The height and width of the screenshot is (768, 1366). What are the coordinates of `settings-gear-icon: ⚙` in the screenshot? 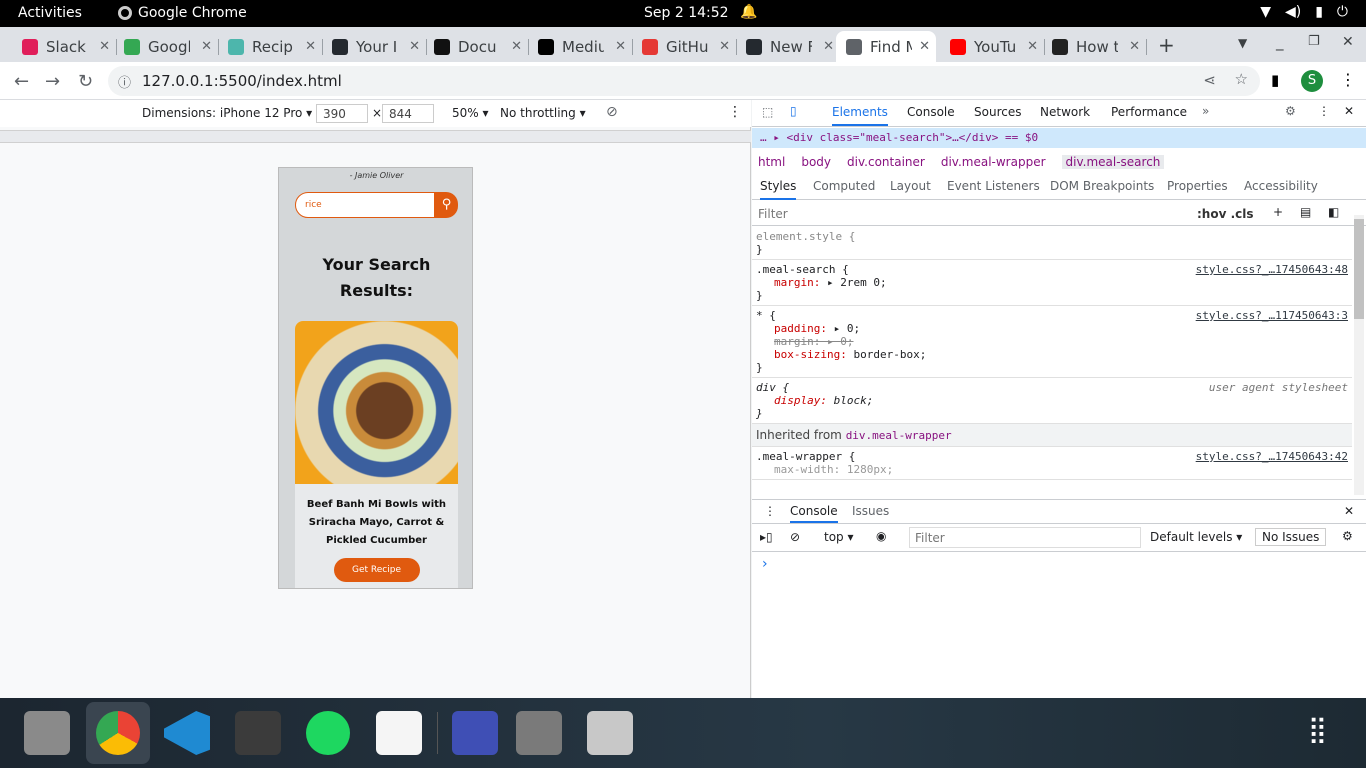 It's located at (1290, 111).